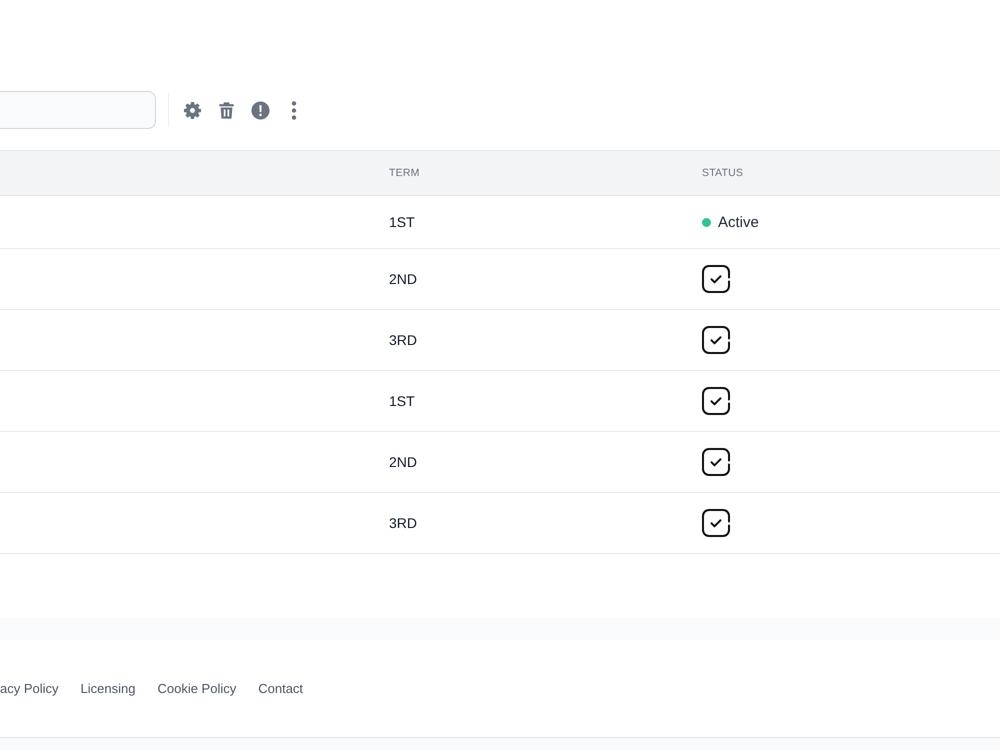 This screenshot has width=1000, height=750. I want to click on search-field, so click(78, 110).